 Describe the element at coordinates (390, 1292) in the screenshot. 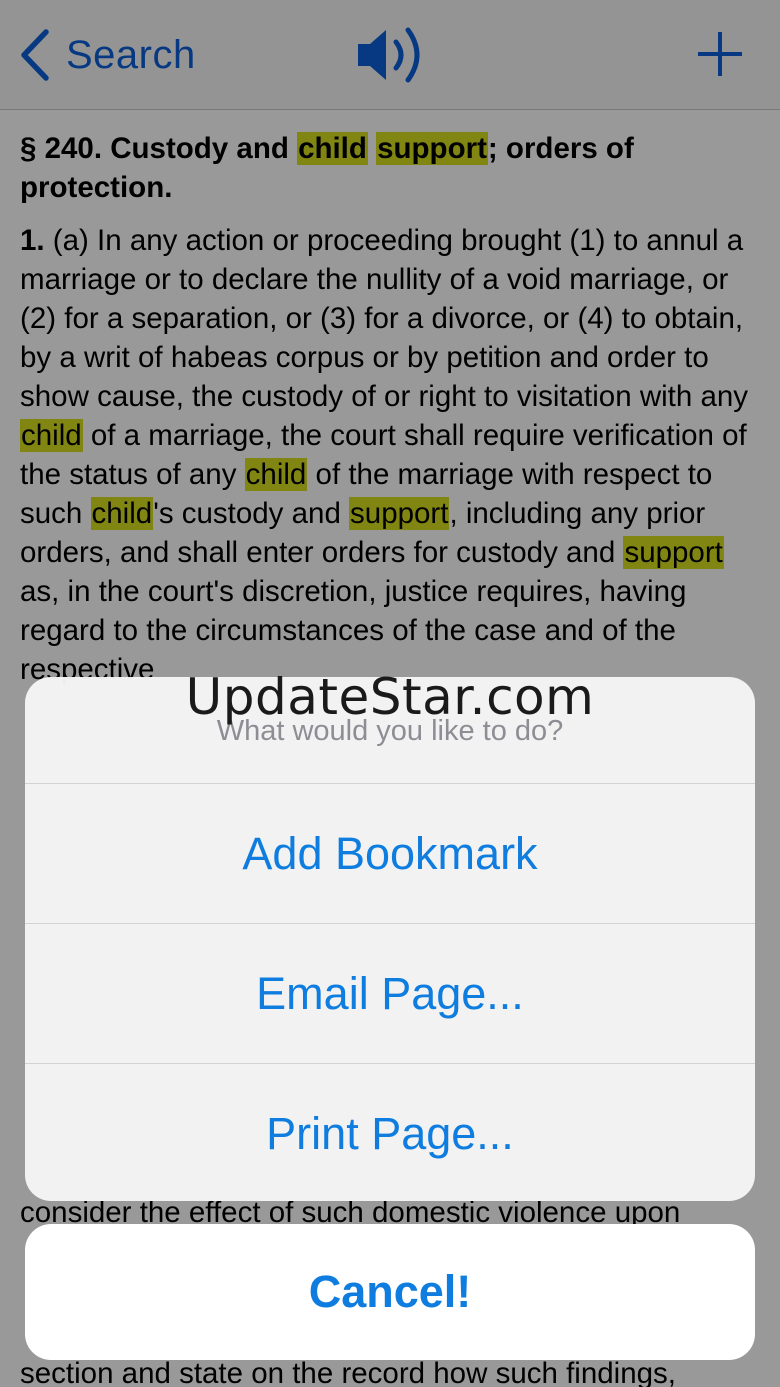

I see `cancel-button: Cancel!` at that location.